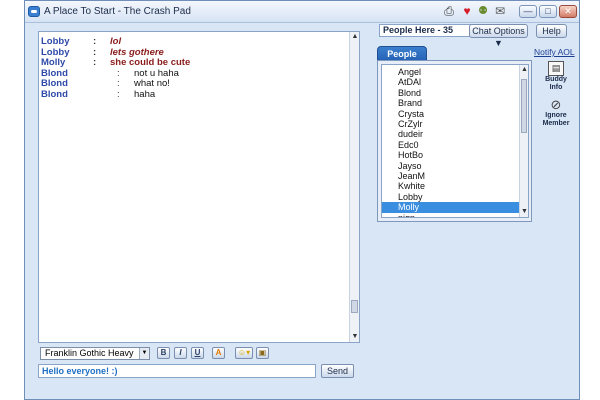 The height and width of the screenshot is (400, 600). Describe the element at coordinates (450, 93) in the screenshot. I see `people-list-item: Blond` at that location.